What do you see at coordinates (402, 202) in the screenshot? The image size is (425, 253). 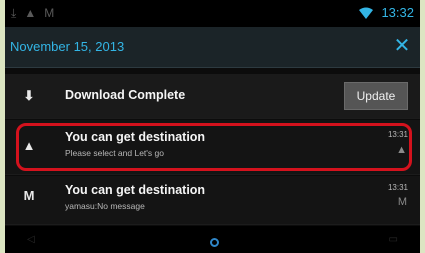 I see `gmail-small-icon: M` at bounding box center [402, 202].